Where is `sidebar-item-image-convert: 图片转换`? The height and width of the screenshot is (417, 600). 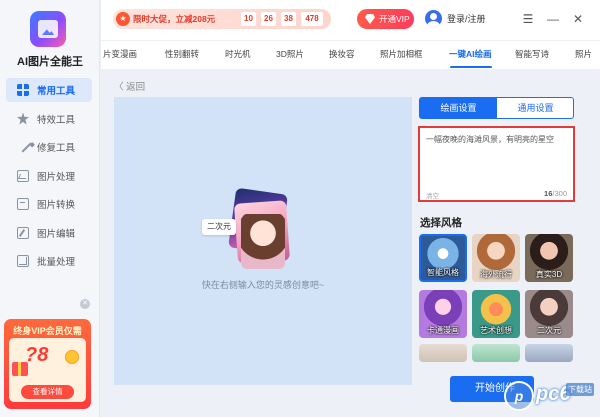
sidebar-item-image-convert: 图片转换 is located at coordinates (49, 204).